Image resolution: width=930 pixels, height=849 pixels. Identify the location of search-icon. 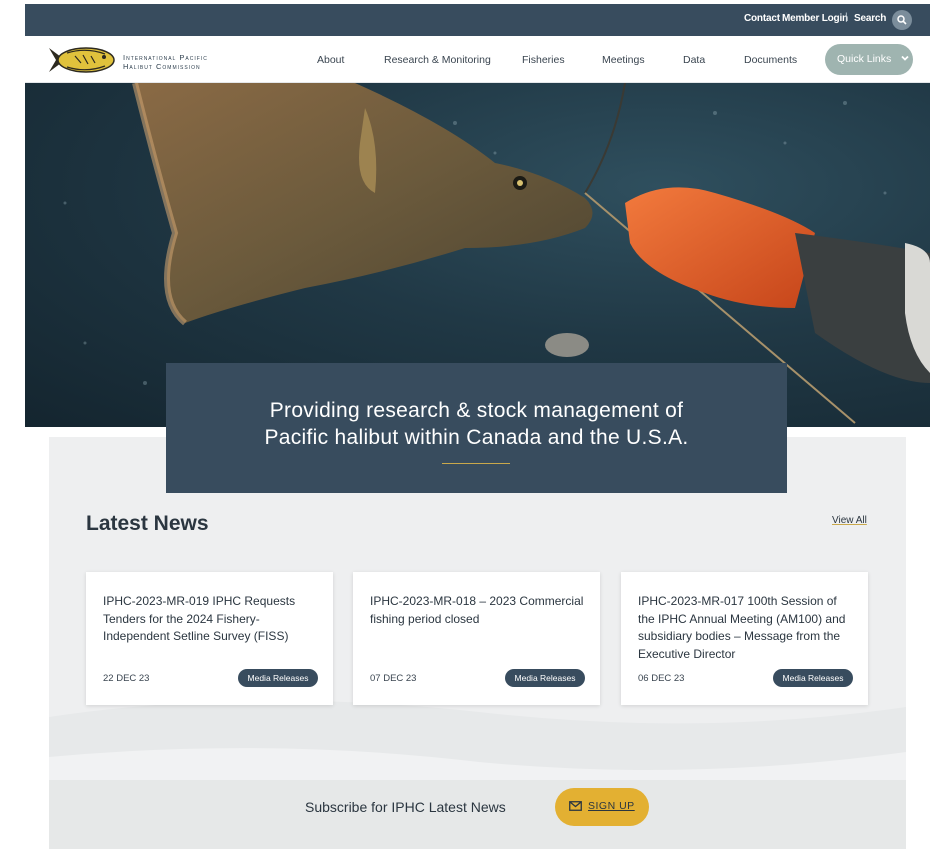
(902, 20).